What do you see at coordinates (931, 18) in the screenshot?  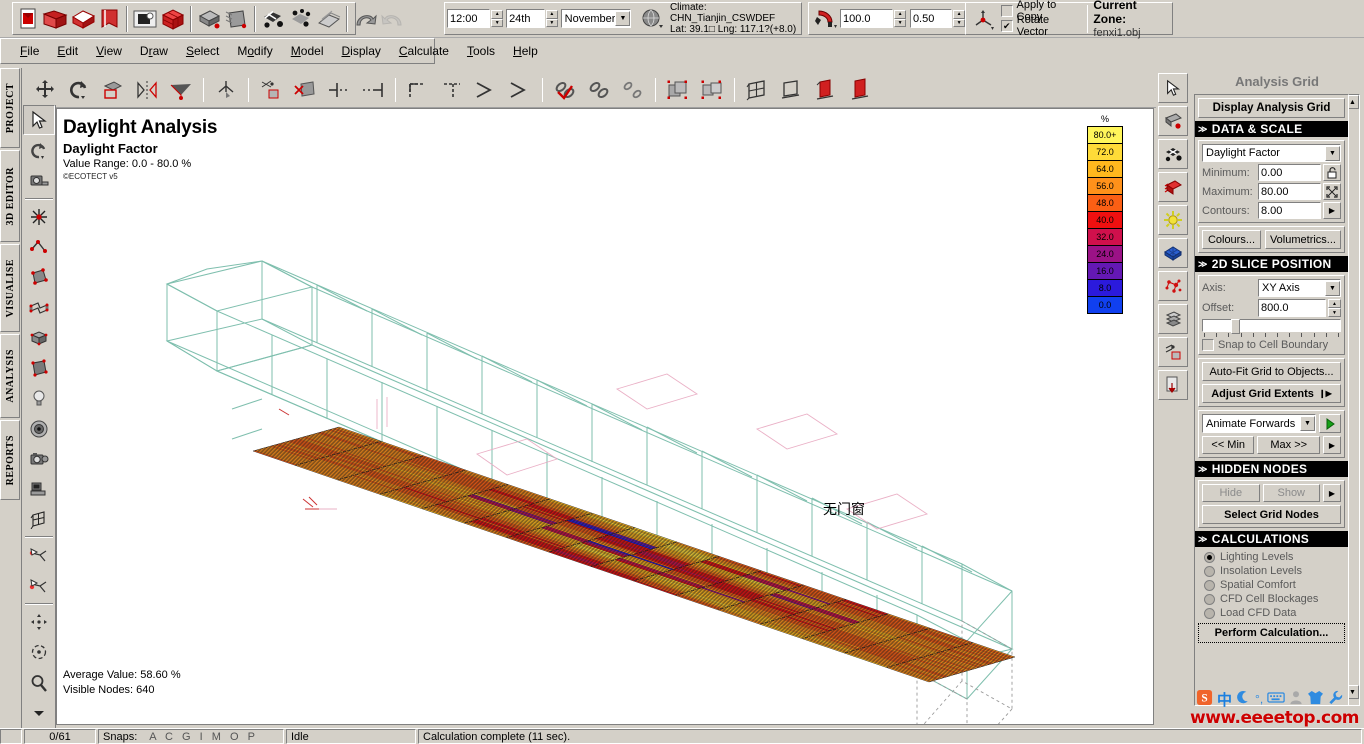 I see `grid-step-input: 0.50` at bounding box center [931, 18].